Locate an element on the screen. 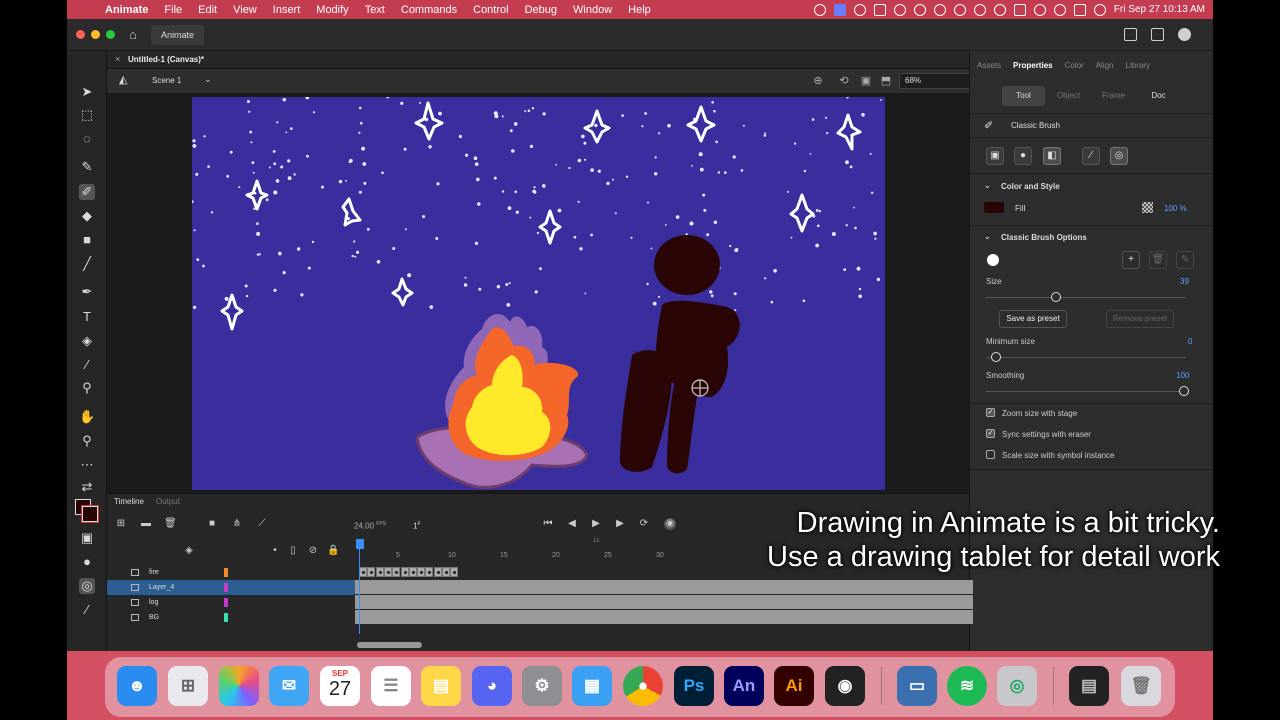  menu-help: Help is located at coordinates (639, 10).